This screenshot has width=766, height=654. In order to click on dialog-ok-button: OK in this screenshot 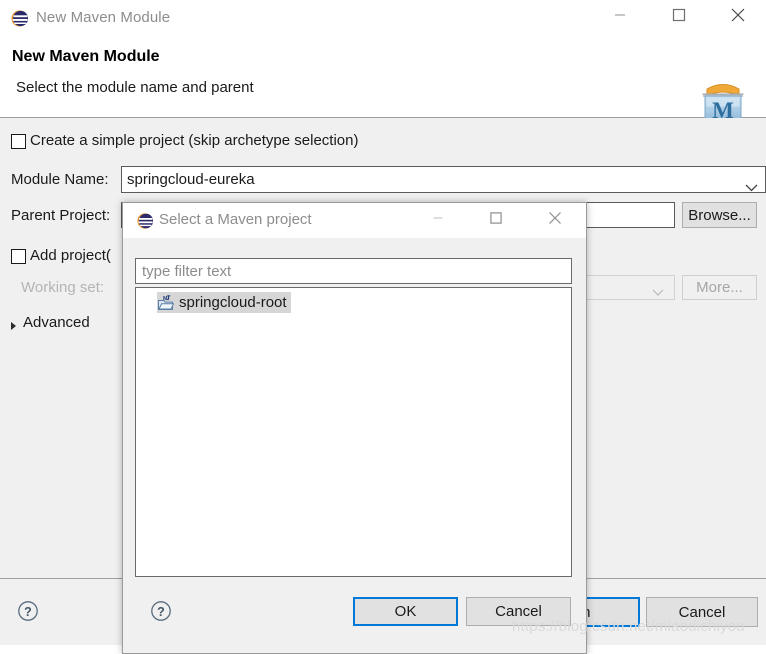, I will do `click(405, 611)`.